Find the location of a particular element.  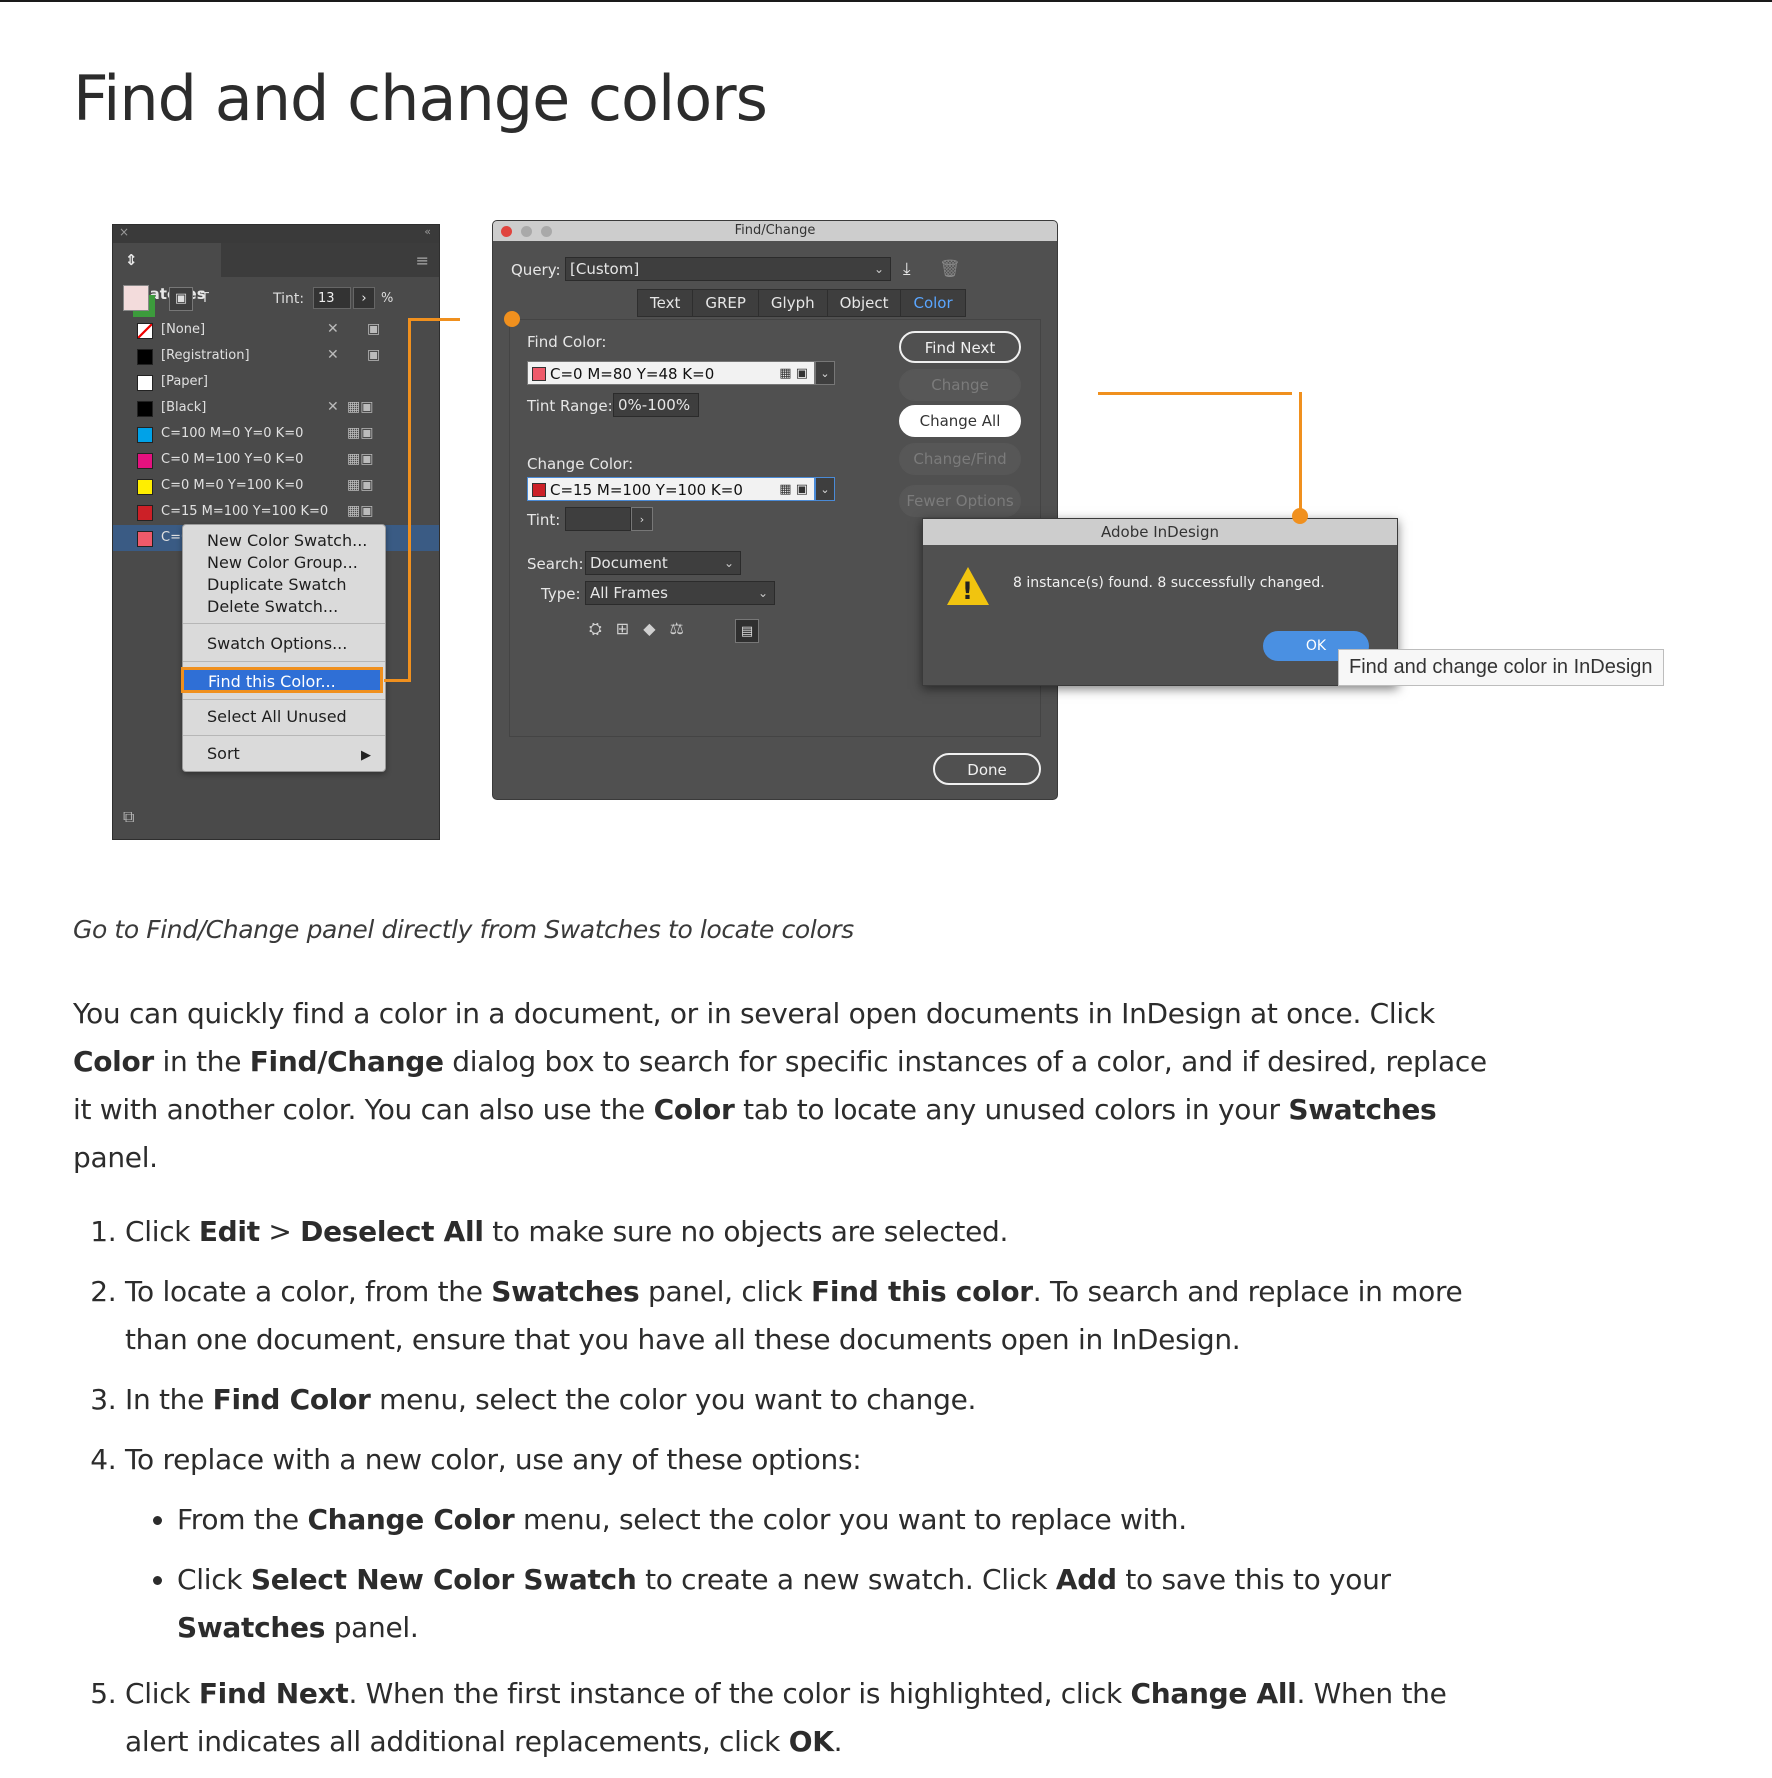

fewer-options-button: Fewer Options is located at coordinates (960, 501).